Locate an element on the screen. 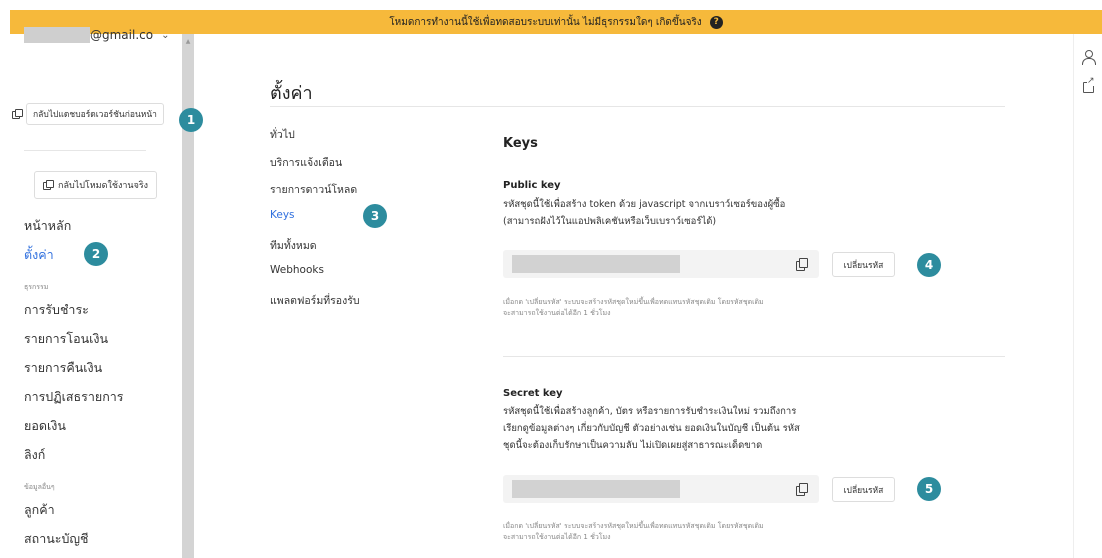  change-public-key-label: เปลี่ยนรหัส is located at coordinates (863, 265).